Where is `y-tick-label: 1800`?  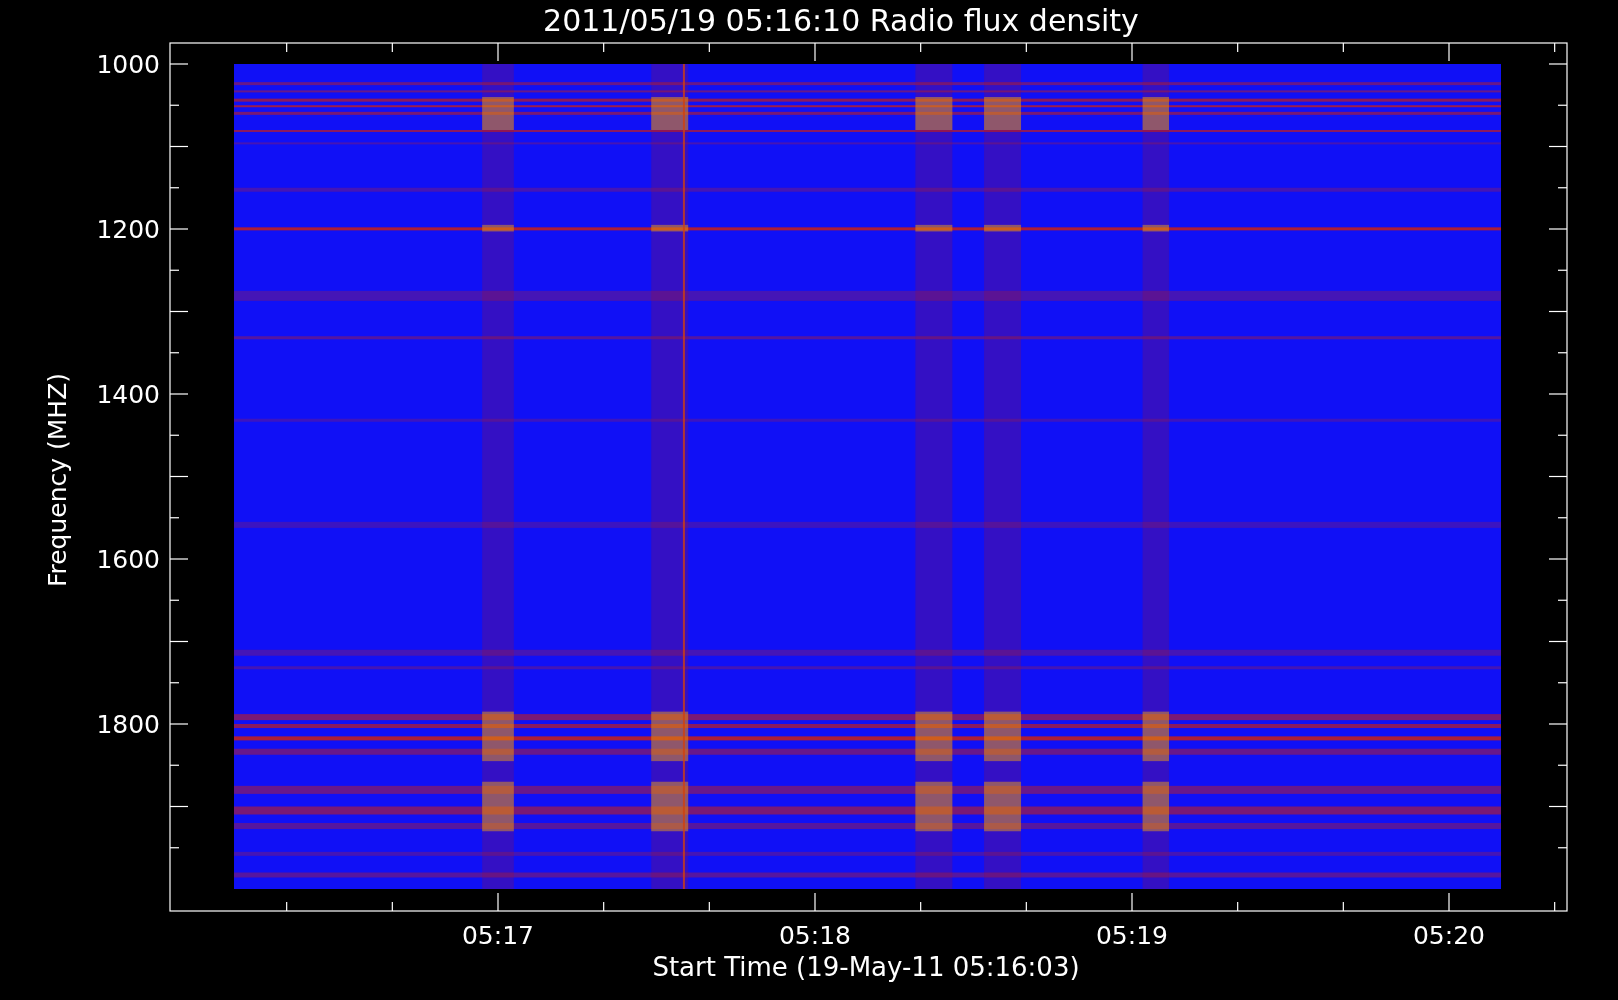 y-tick-label: 1800 is located at coordinates (128, 724).